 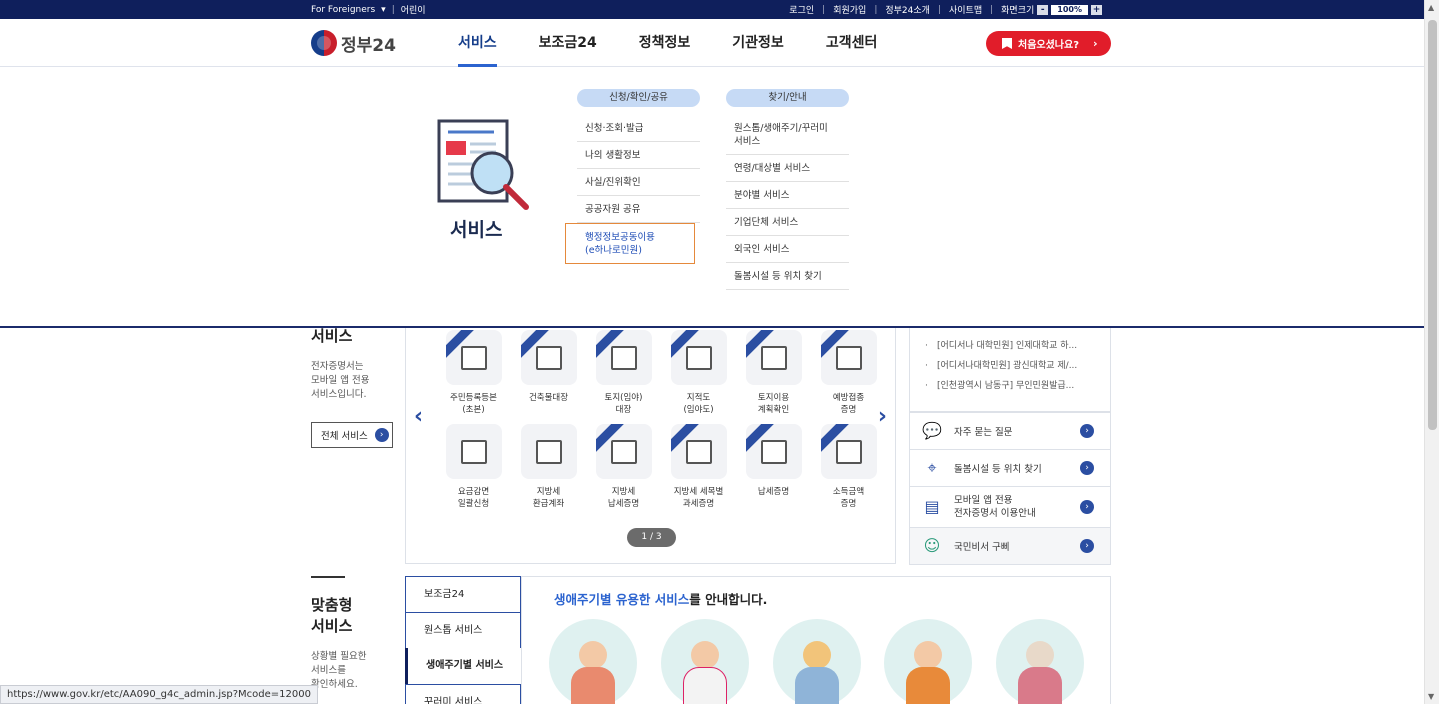 I want to click on nav-policy: 정책정보, so click(x=665, y=43).